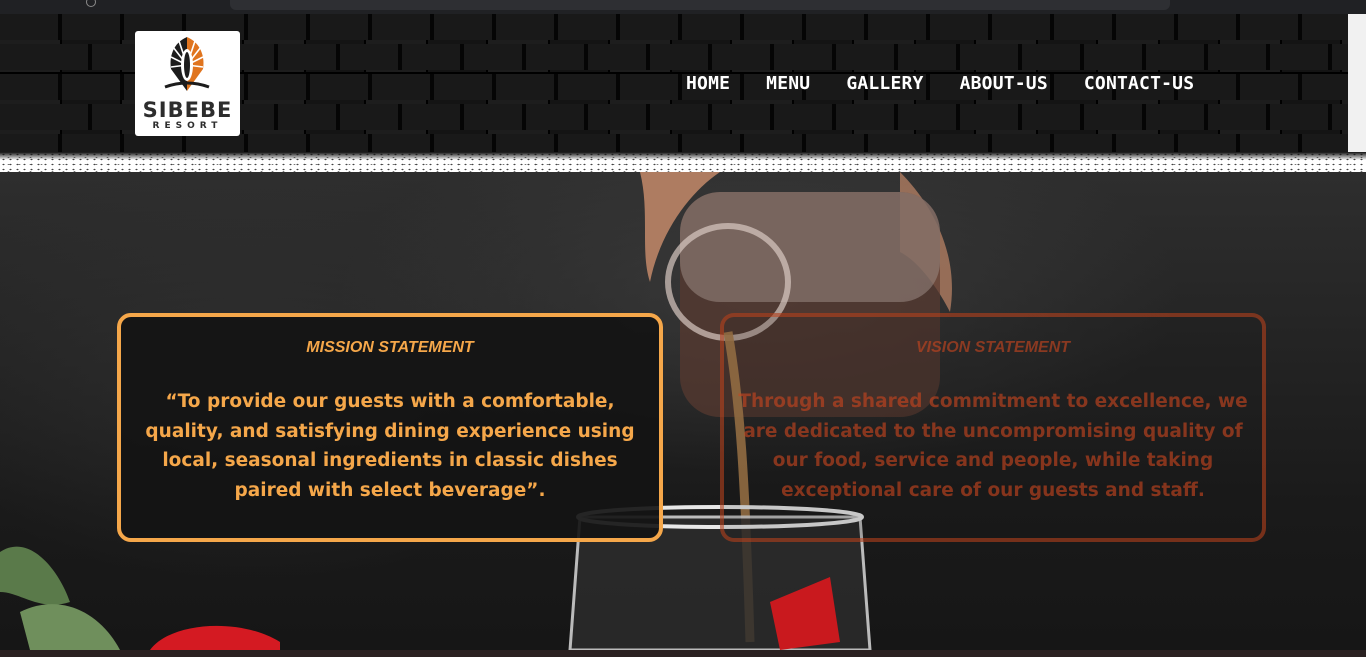 The height and width of the screenshot is (657, 1366). What do you see at coordinates (187, 110) in the screenshot?
I see `logo-wordmark: SIBEBE` at bounding box center [187, 110].